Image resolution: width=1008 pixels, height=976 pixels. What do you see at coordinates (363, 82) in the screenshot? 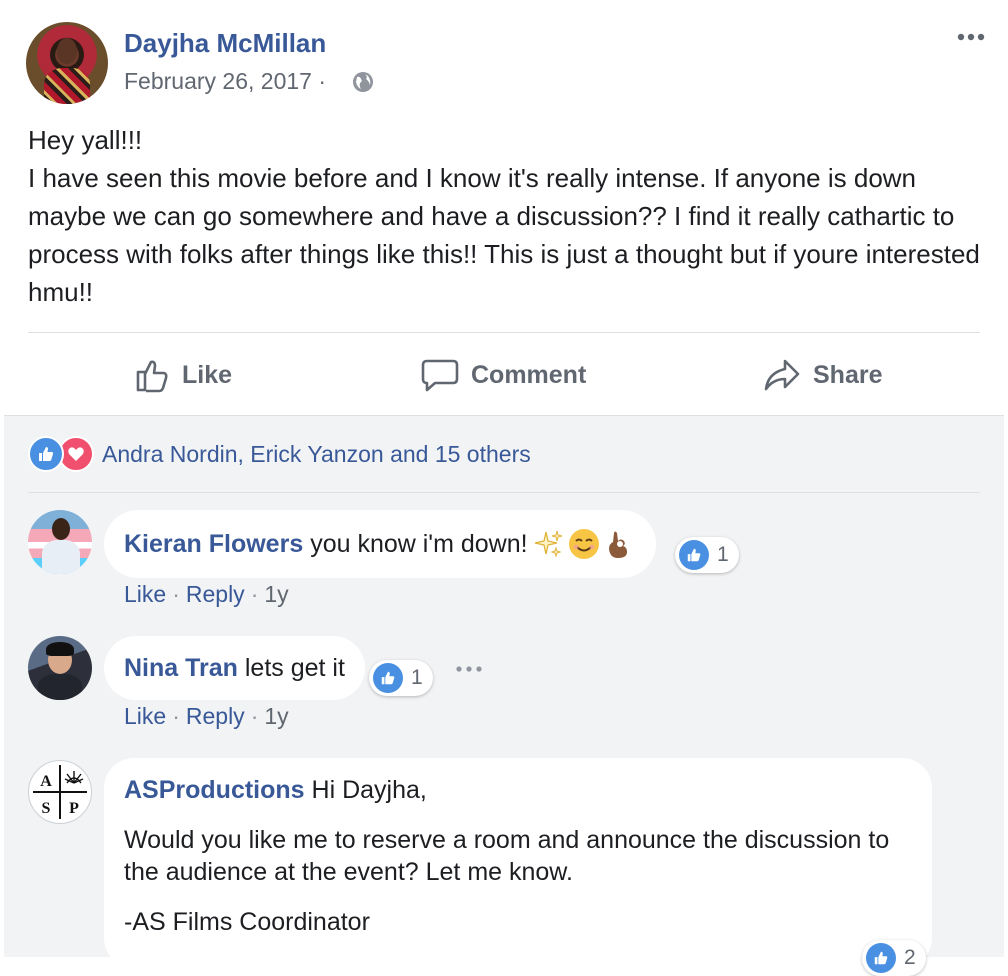
I see `globe-icon` at bounding box center [363, 82].